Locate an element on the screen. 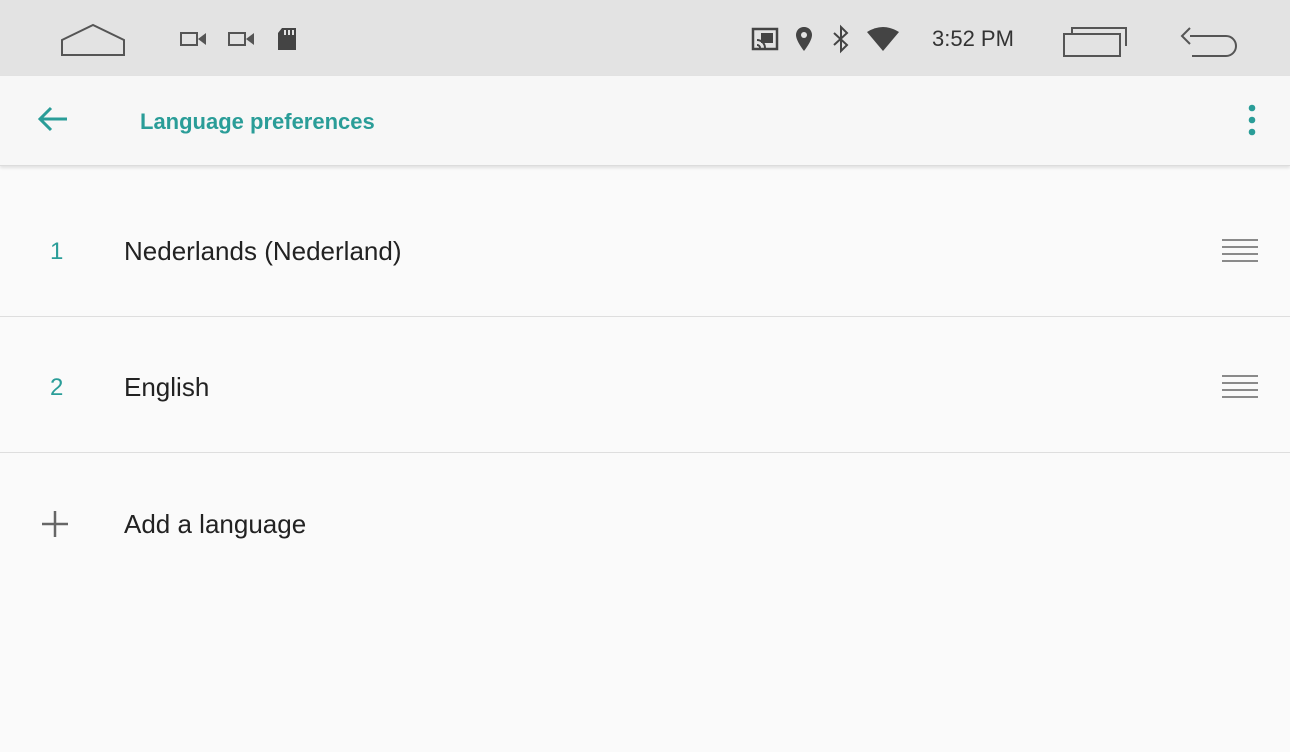 The height and width of the screenshot is (752, 1290). location-icon is located at coordinates (804, 39).